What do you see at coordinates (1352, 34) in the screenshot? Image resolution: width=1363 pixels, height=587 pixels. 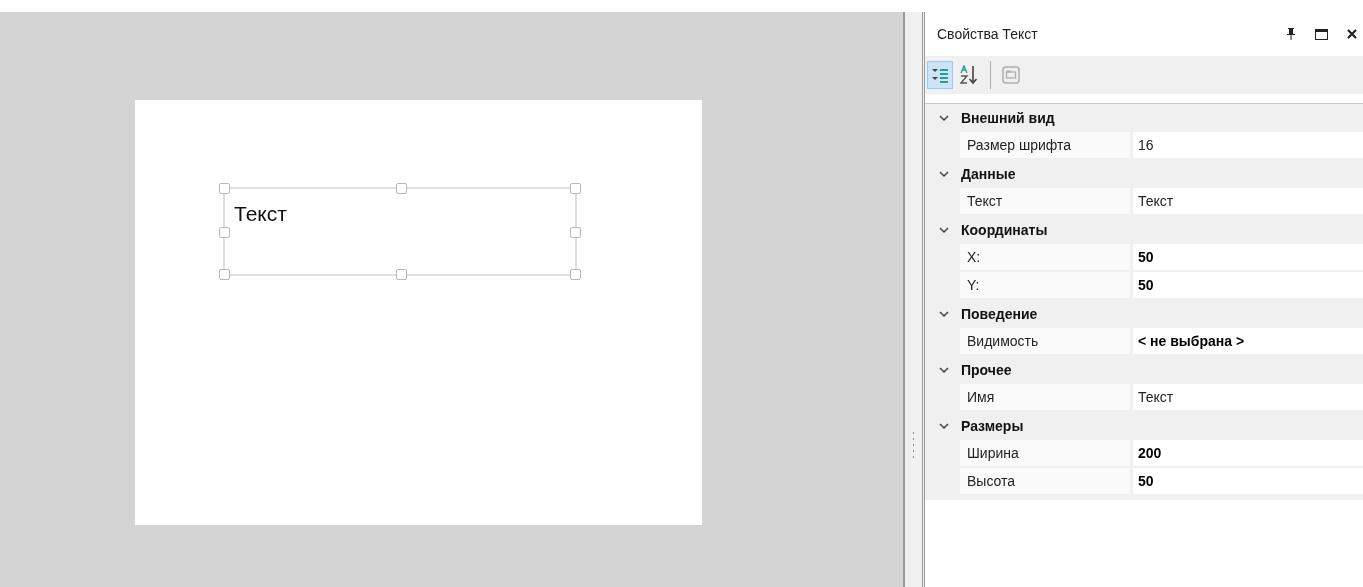 I see `close-icon` at bounding box center [1352, 34].